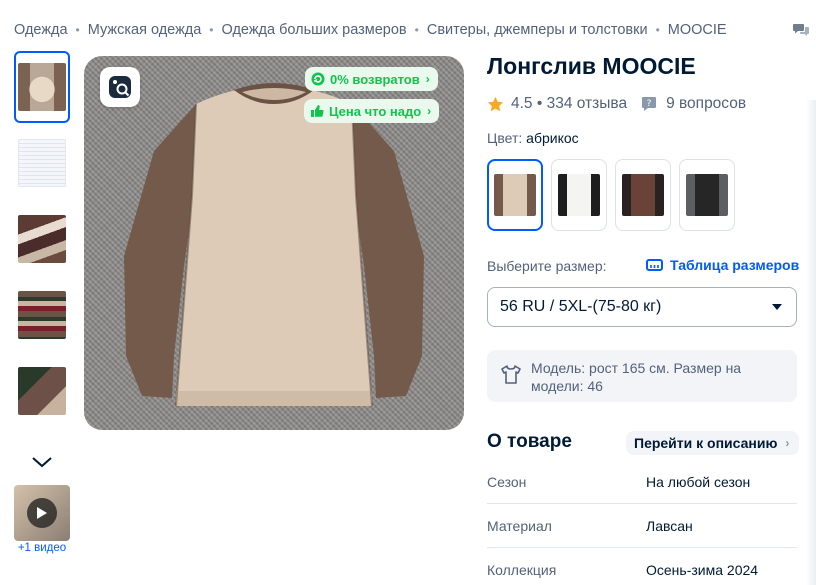 Image resolution: width=816 pixels, height=585 pixels. I want to click on questions-link: 9 вопросов, so click(706, 104).